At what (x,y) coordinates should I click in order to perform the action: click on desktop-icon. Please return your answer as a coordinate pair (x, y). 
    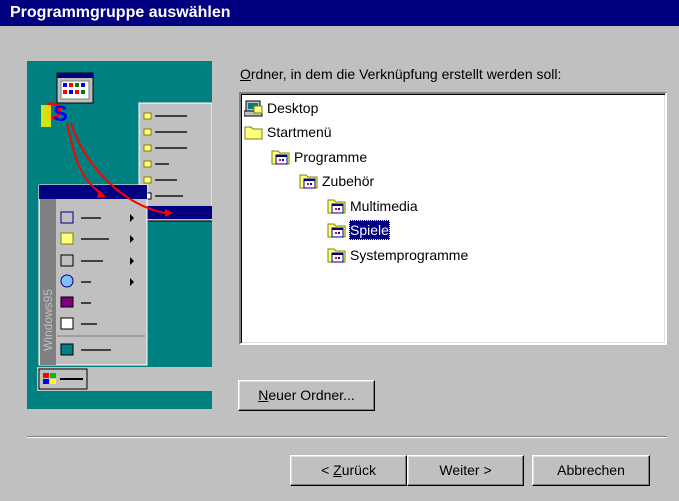
    Looking at the image, I should click on (253, 108).